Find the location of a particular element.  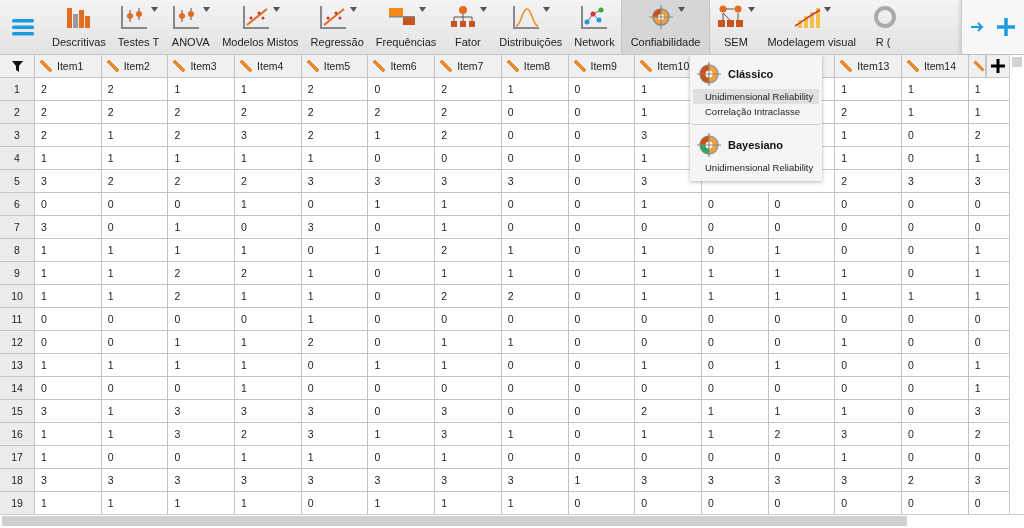

module-button: Distribuições is located at coordinates (531, 27).